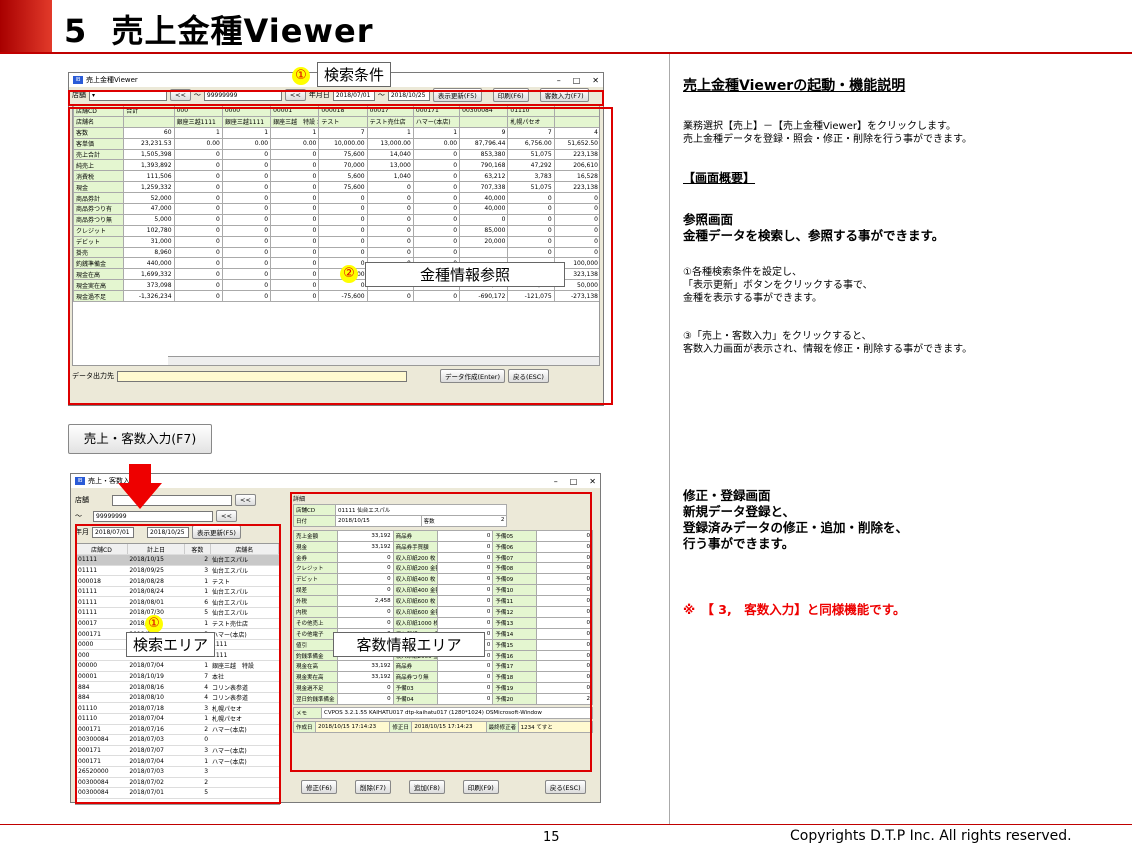 The height and width of the screenshot is (849, 1132). Describe the element at coordinates (739, 511) in the screenshot. I see `edit-line-1: 新規データ登録と、` at that location.